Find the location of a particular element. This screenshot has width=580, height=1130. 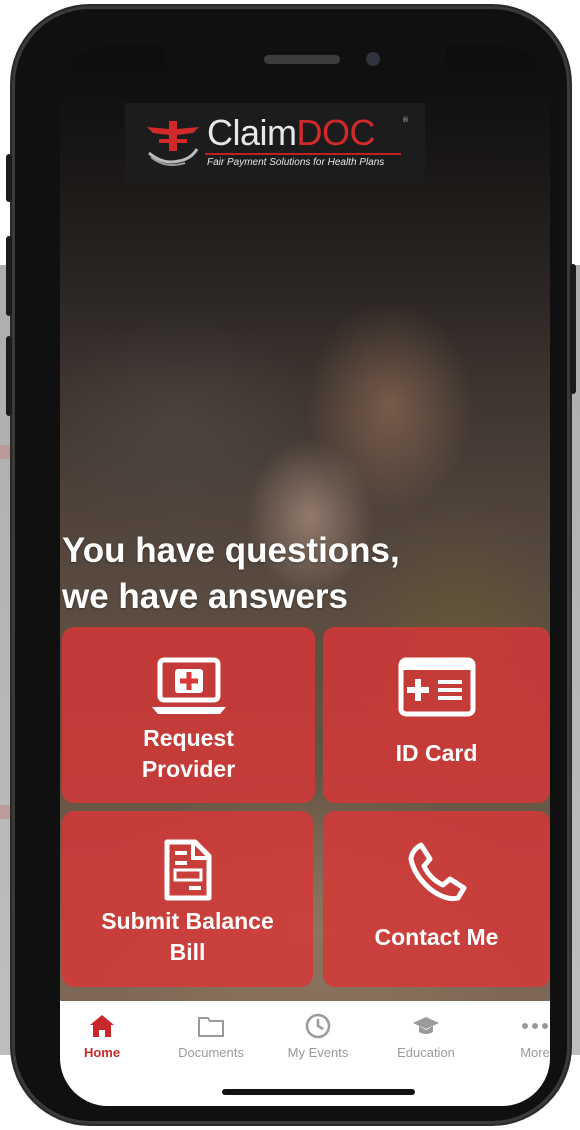

headline-line-2: we have answers is located at coordinates (205, 596).